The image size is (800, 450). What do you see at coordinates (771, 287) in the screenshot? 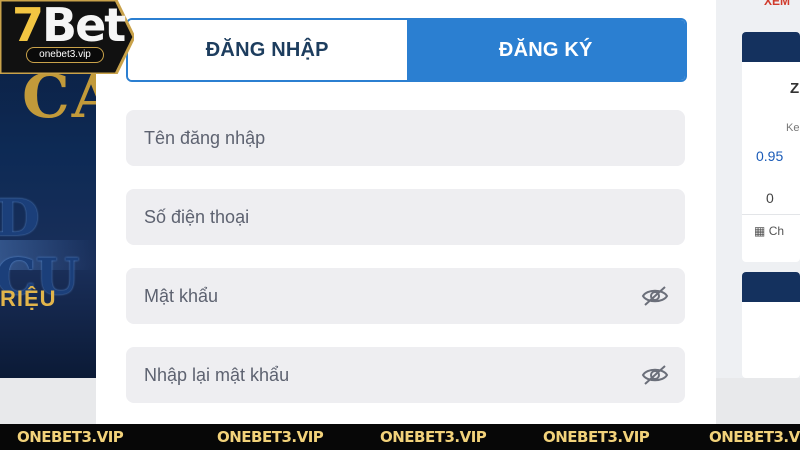
I see `match-card-2-header` at bounding box center [771, 287].